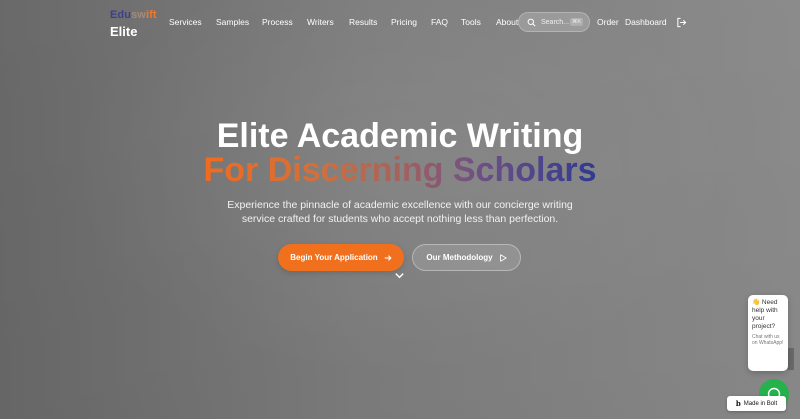  I want to click on chat-subtitle: Chat with us on WhatsApp!, so click(768, 340).